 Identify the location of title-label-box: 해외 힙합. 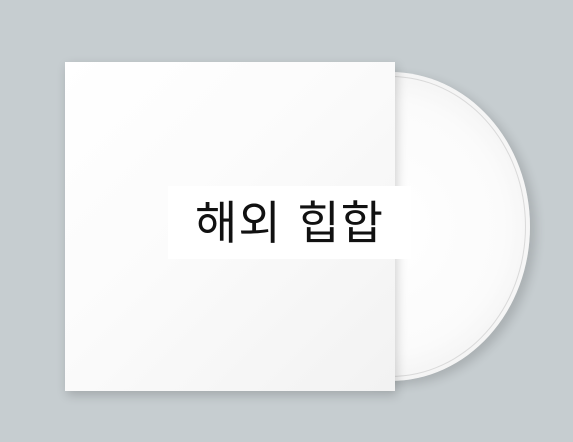
(289, 222).